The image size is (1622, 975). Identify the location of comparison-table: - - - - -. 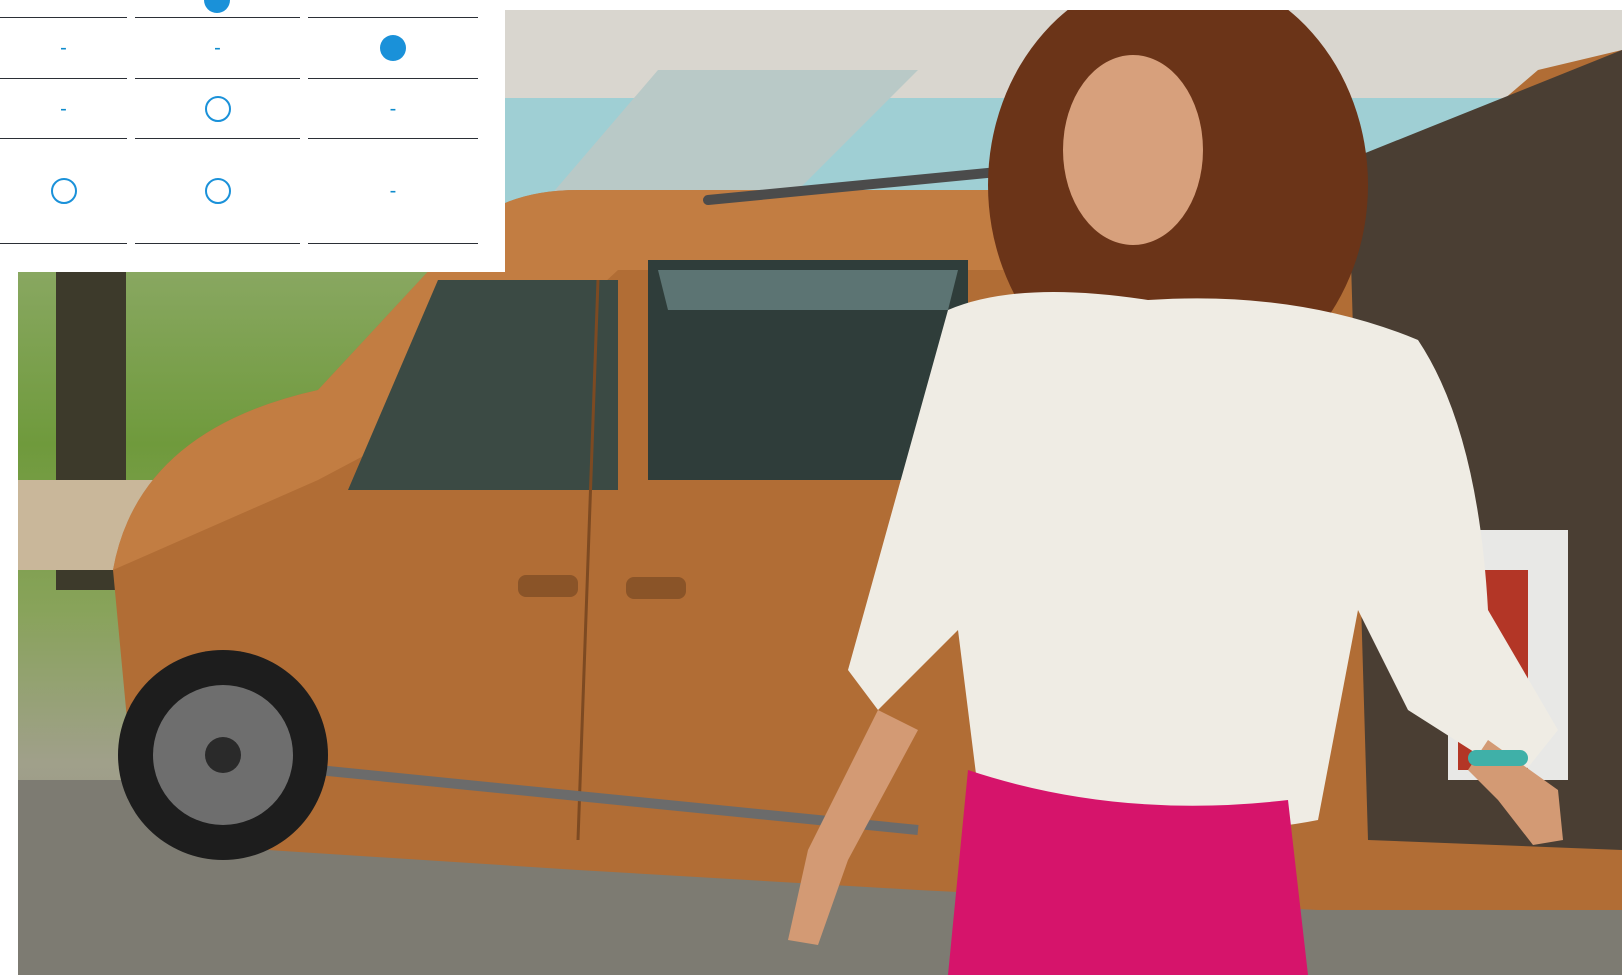
(252, 136).